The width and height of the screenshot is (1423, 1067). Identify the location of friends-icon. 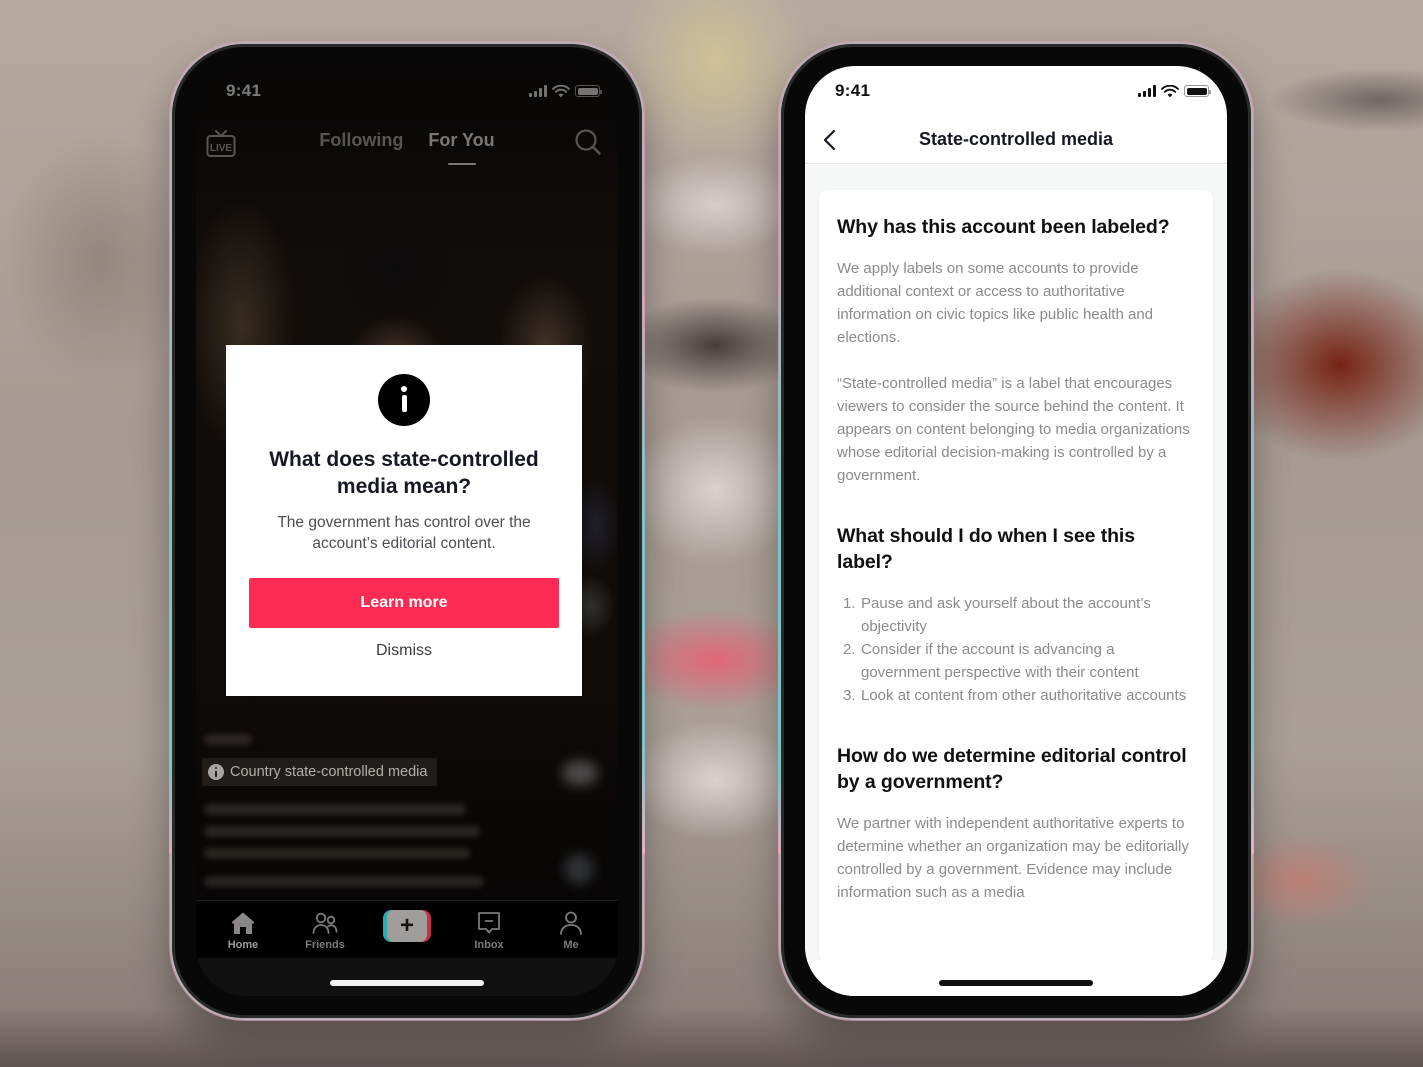
(325, 923).